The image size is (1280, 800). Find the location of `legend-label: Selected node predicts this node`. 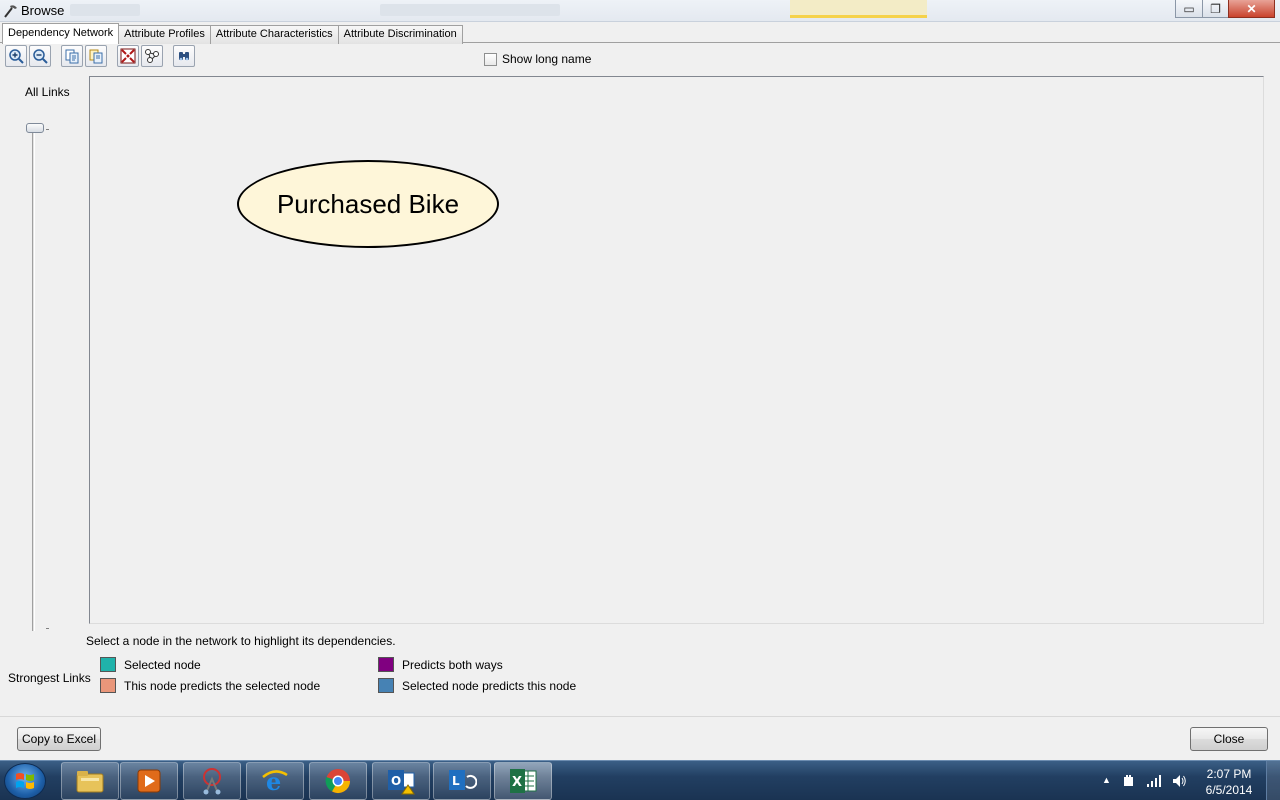

legend-label: Selected node predicts this node is located at coordinates (489, 685).